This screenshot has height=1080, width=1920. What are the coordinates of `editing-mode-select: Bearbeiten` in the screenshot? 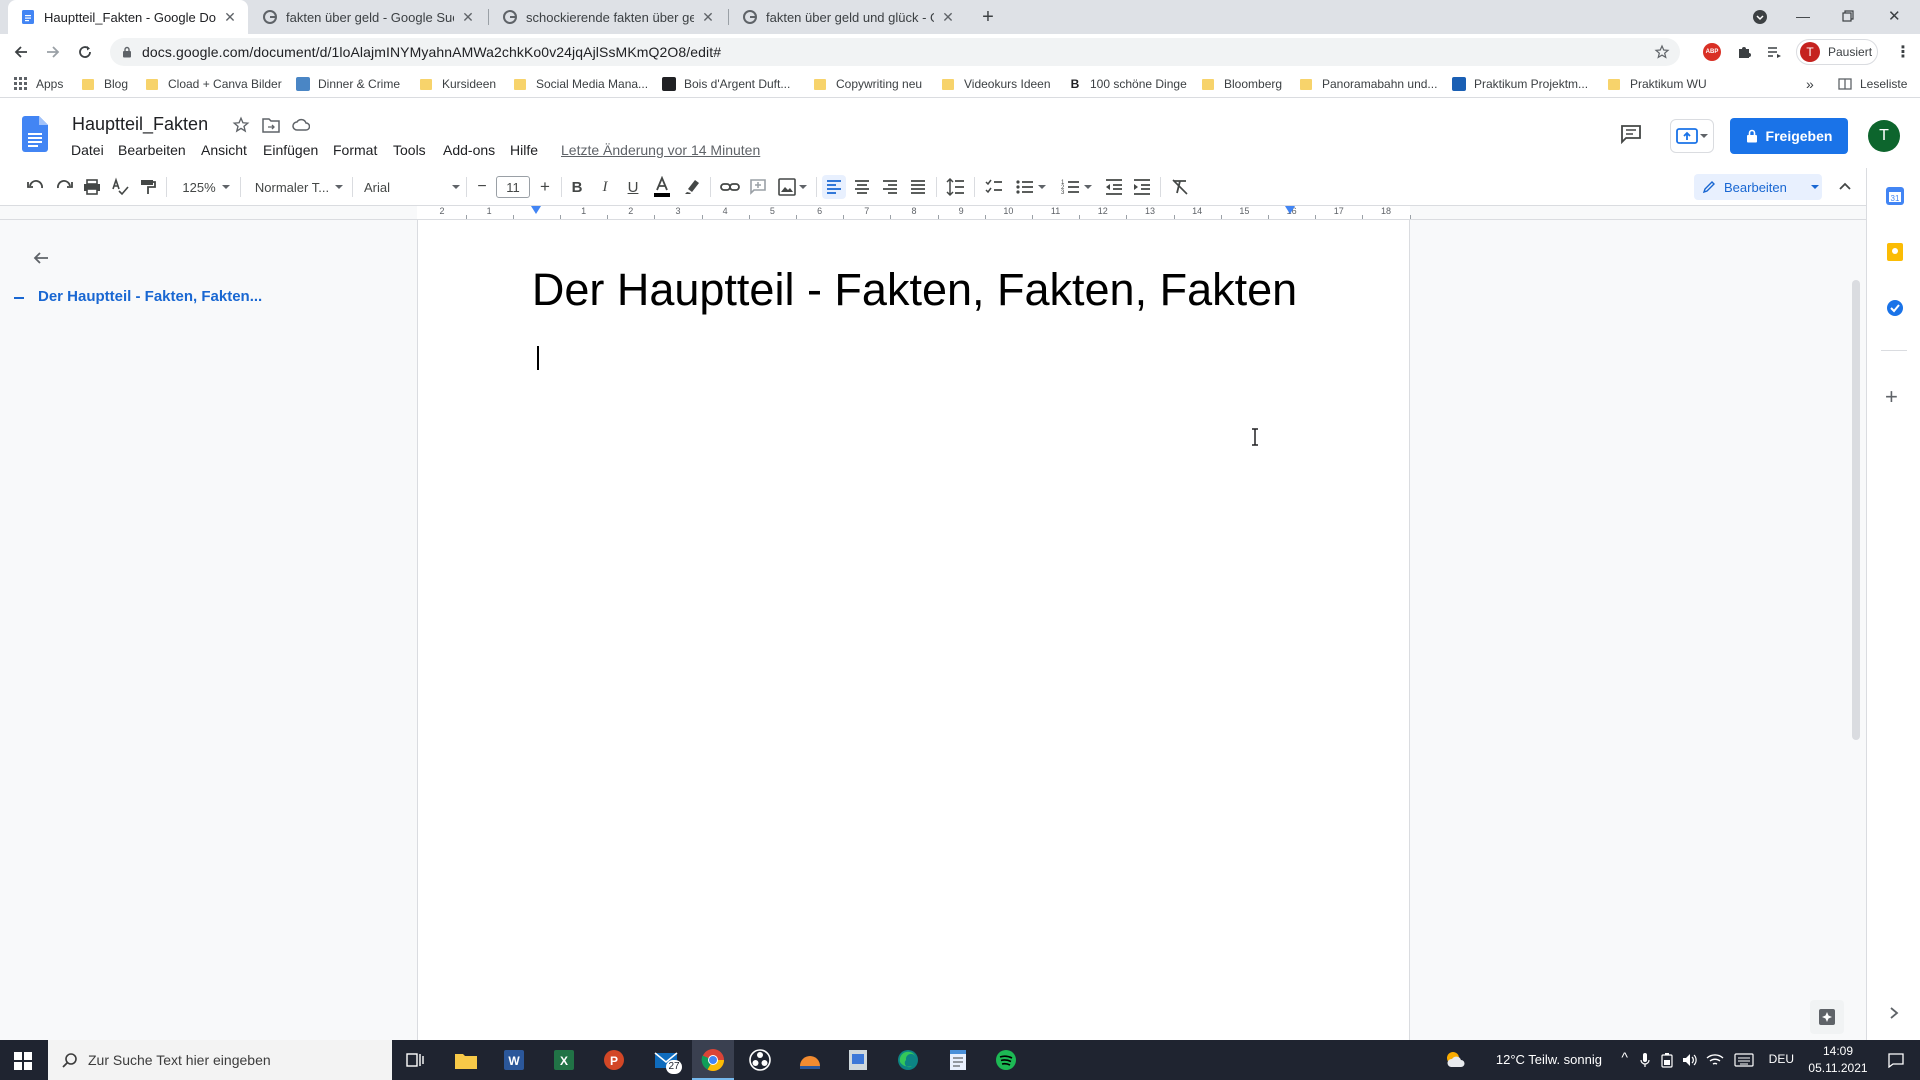 It's located at (1758, 187).